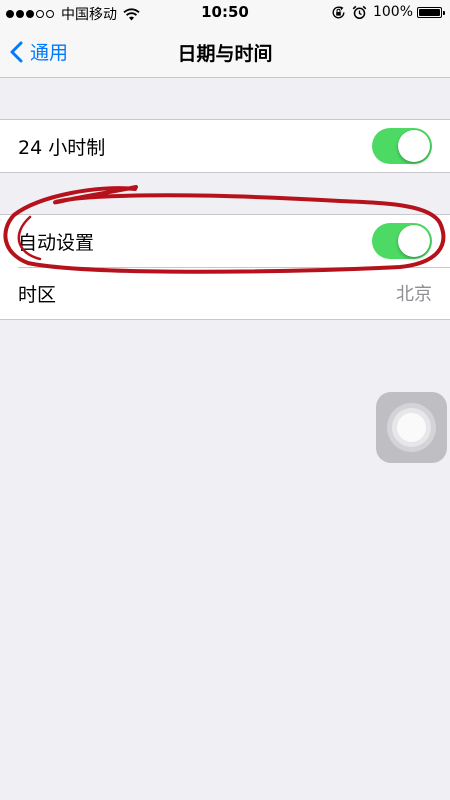  I want to click on alarm-icon, so click(359, 12).